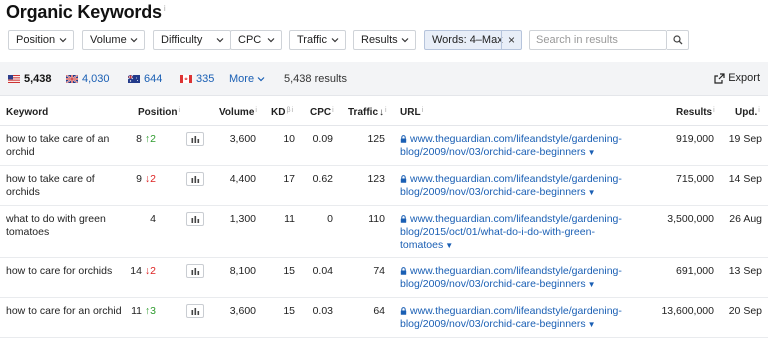 The width and height of the screenshot is (768, 340). Describe the element at coordinates (86, 12) in the screenshot. I see `page-title: Organic Keywords i` at that location.